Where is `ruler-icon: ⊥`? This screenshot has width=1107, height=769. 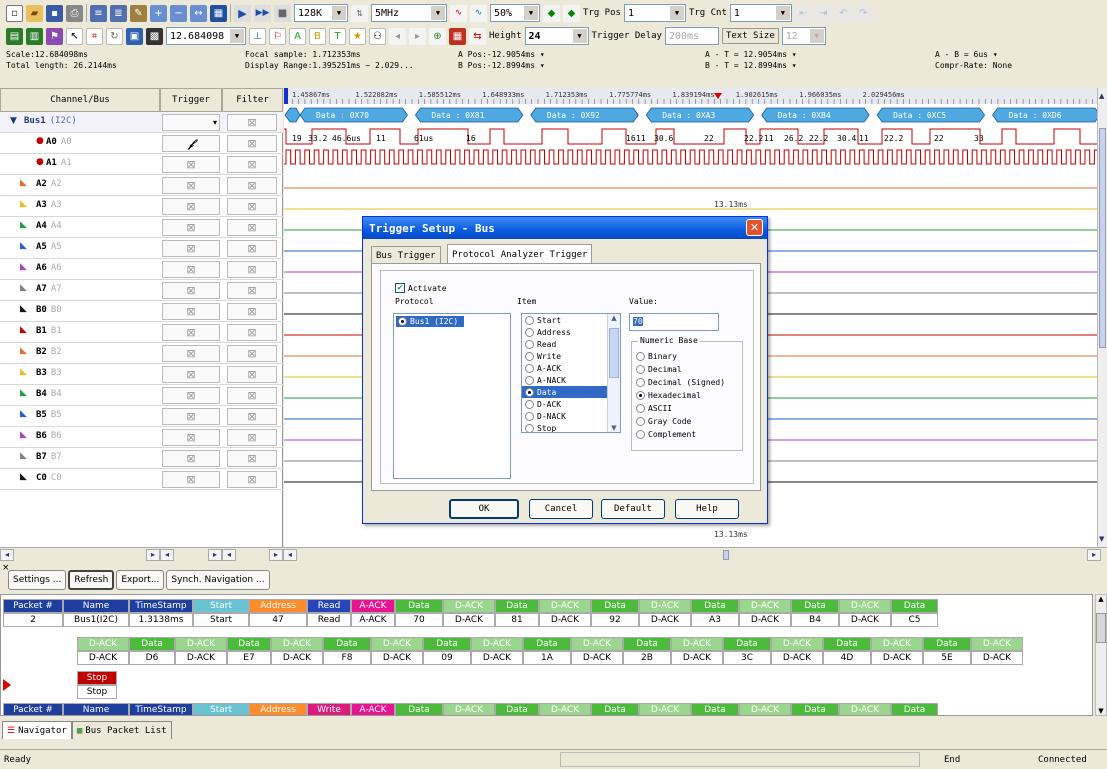 ruler-icon: ⊥ is located at coordinates (257, 36).